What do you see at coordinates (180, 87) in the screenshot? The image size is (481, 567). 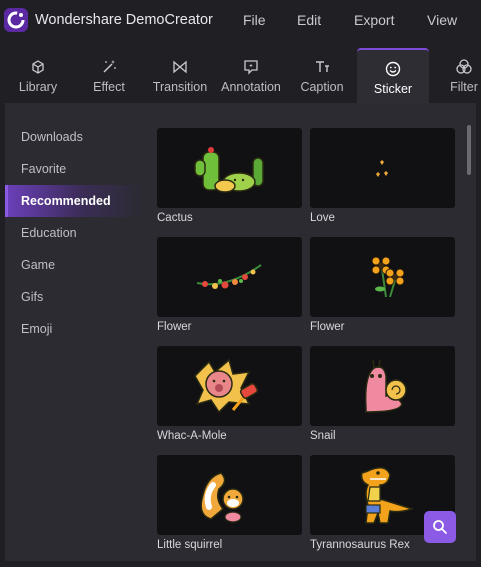 I see `tab-transition-label: Transition` at bounding box center [180, 87].